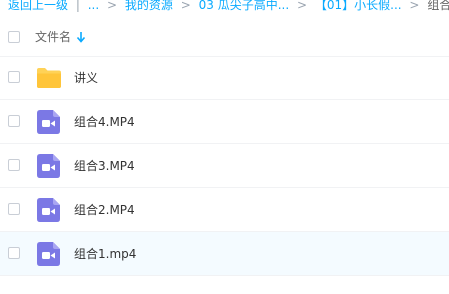  I want to click on list-item: 组合2.MP4, so click(224, 210).